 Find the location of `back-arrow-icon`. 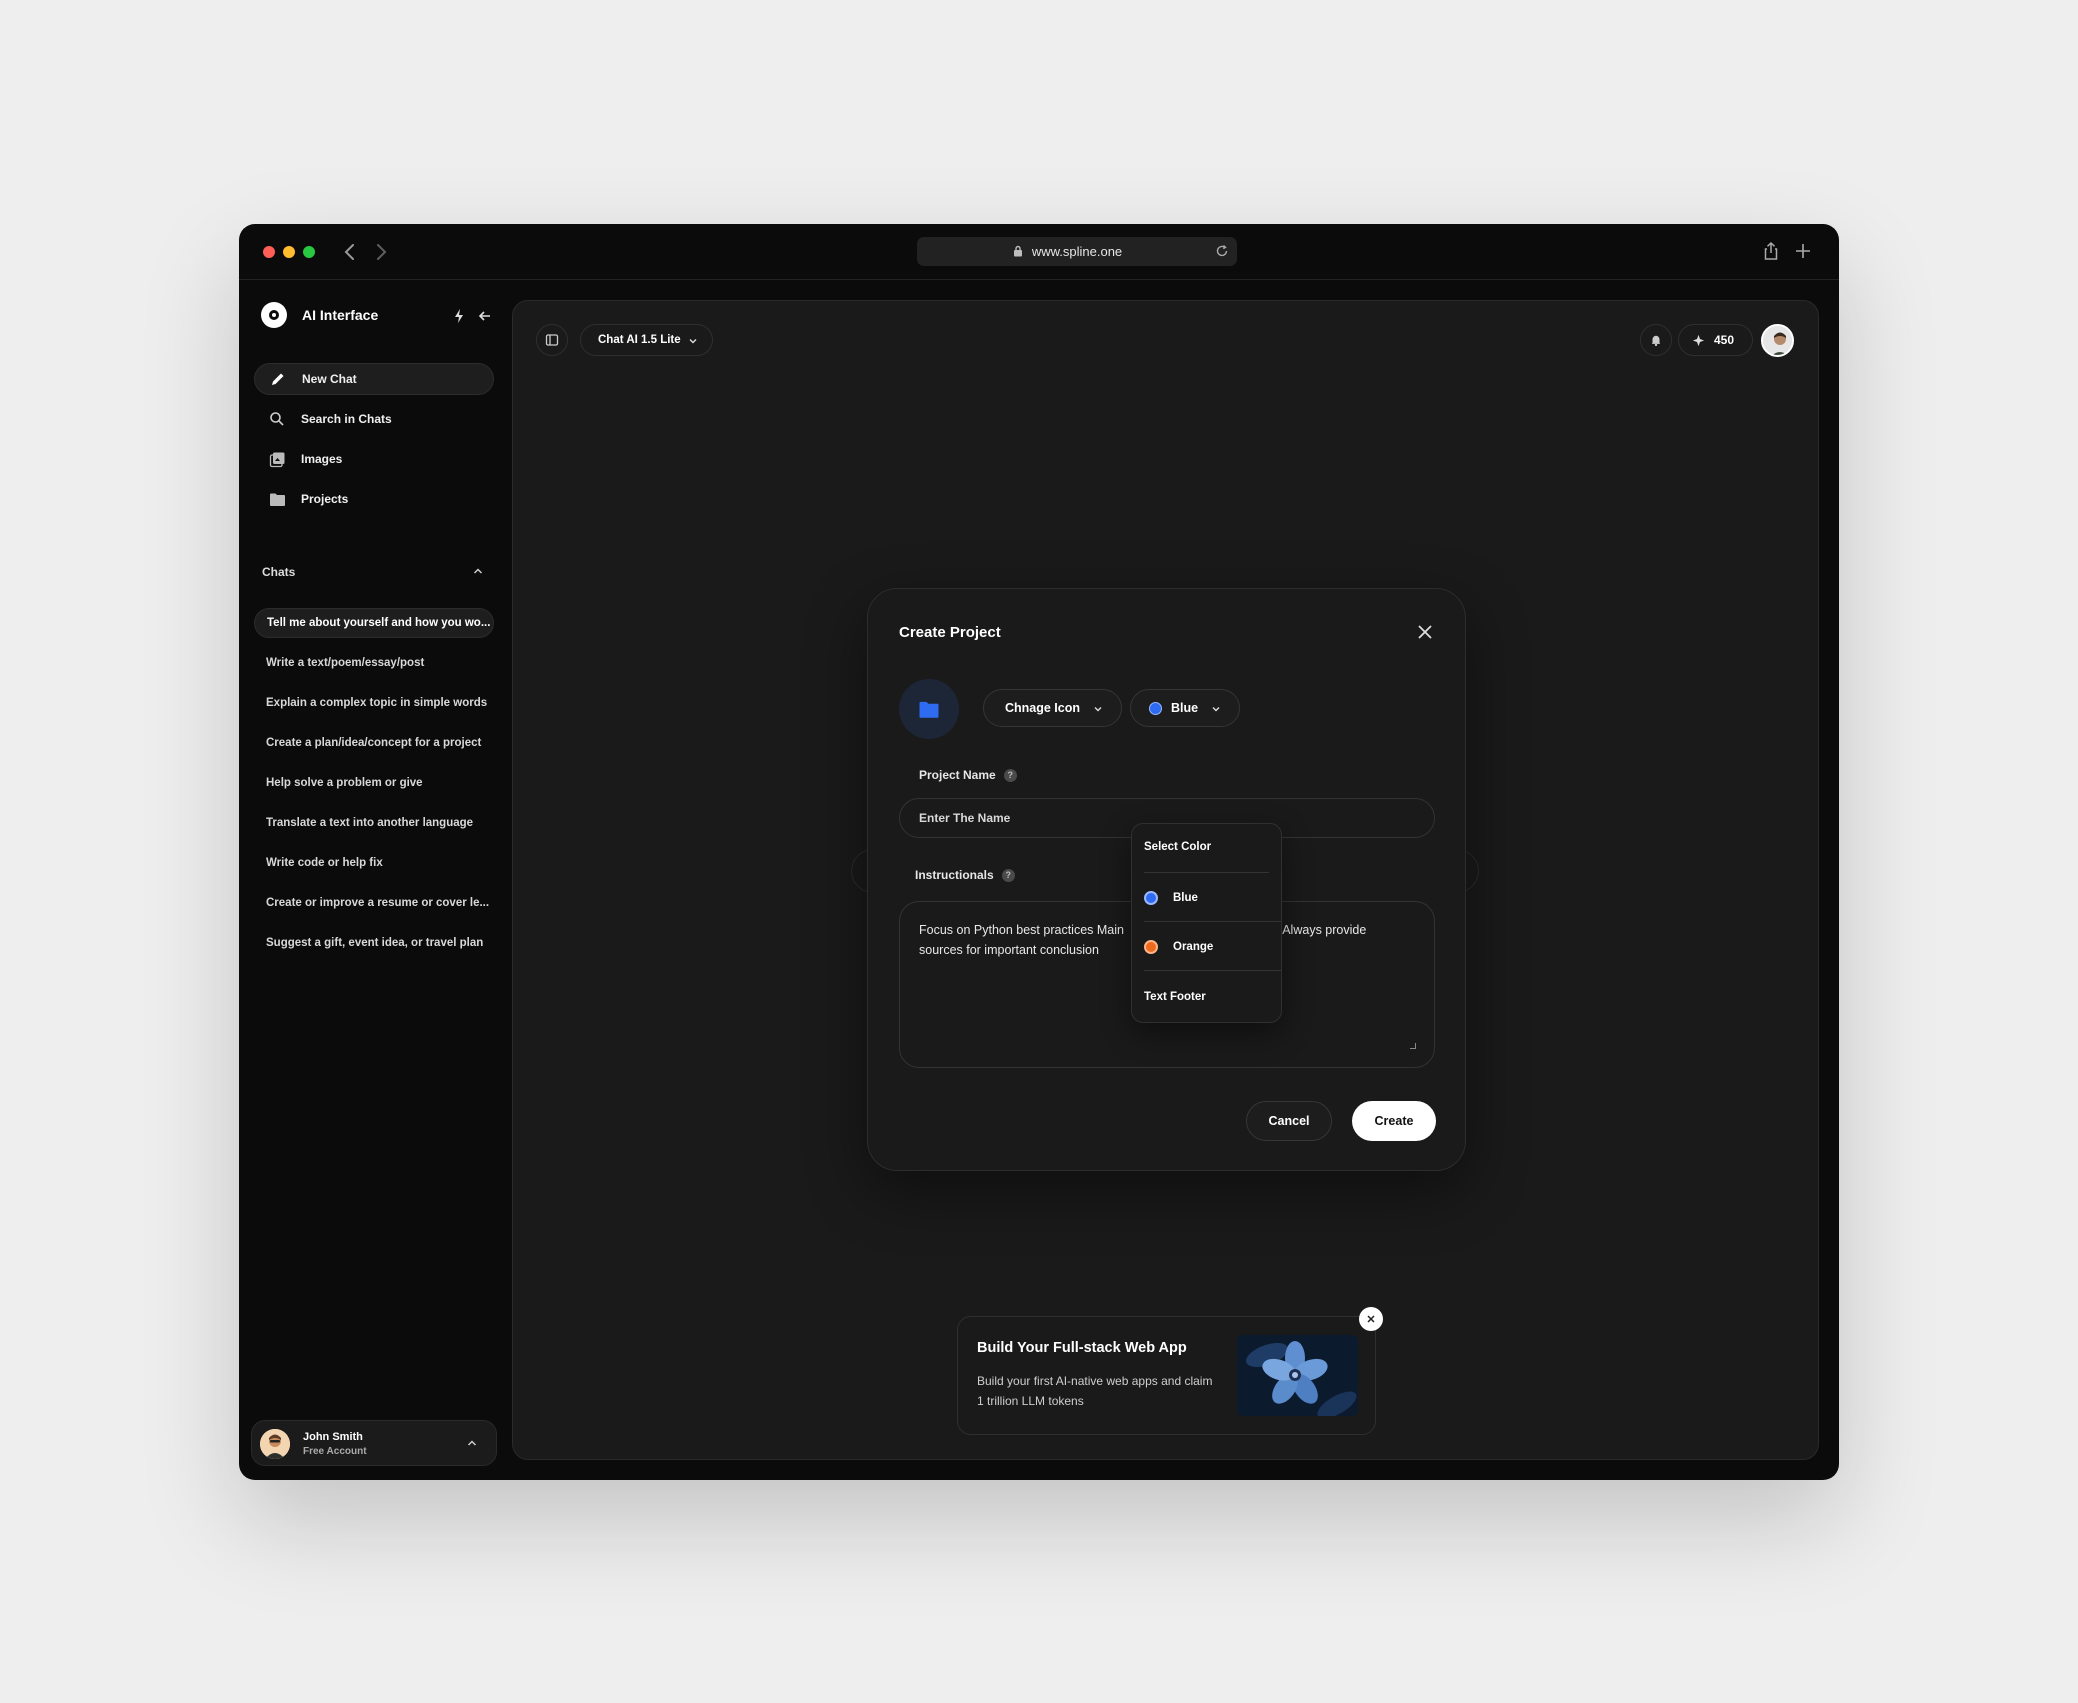

back-arrow-icon is located at coordinates (350, 252).